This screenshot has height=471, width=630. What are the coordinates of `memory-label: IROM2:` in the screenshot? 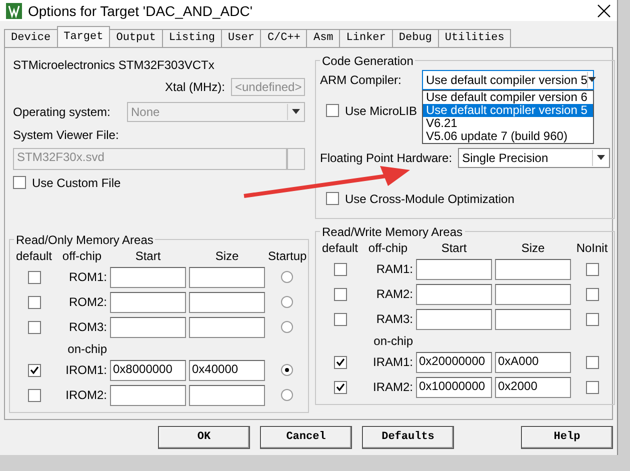 It's located at (85, 395).